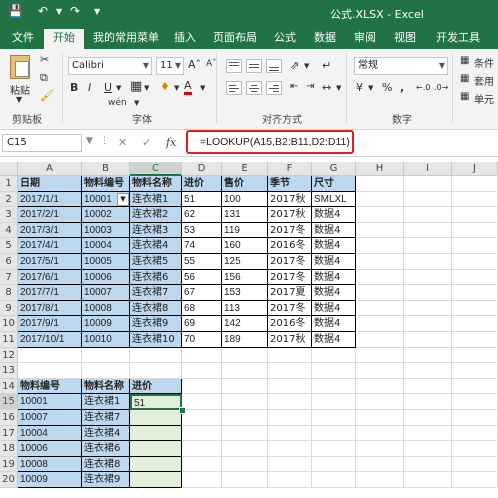 This screenshot has width=498, height=498. Describe the element at coordinates (106, 293) in the screenshot. I see `table1-cell: 10007` at that location.